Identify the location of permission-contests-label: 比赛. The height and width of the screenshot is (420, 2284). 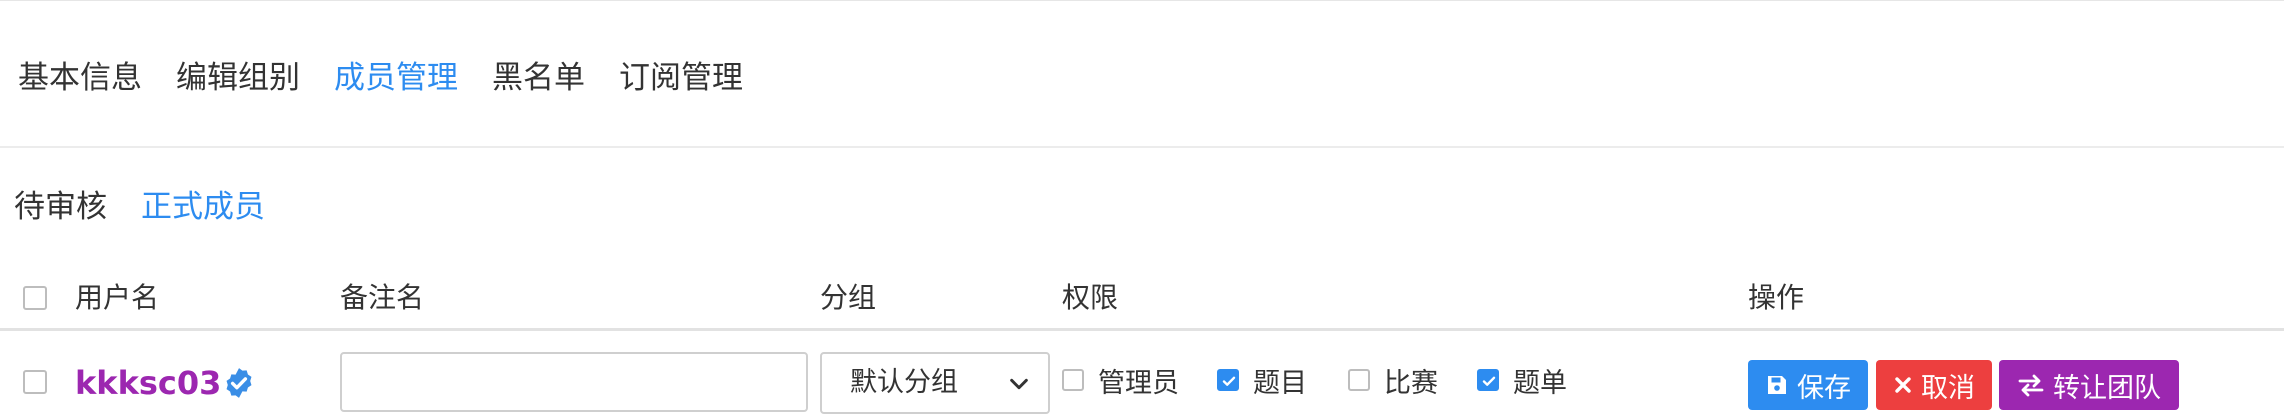
(1411, 383).